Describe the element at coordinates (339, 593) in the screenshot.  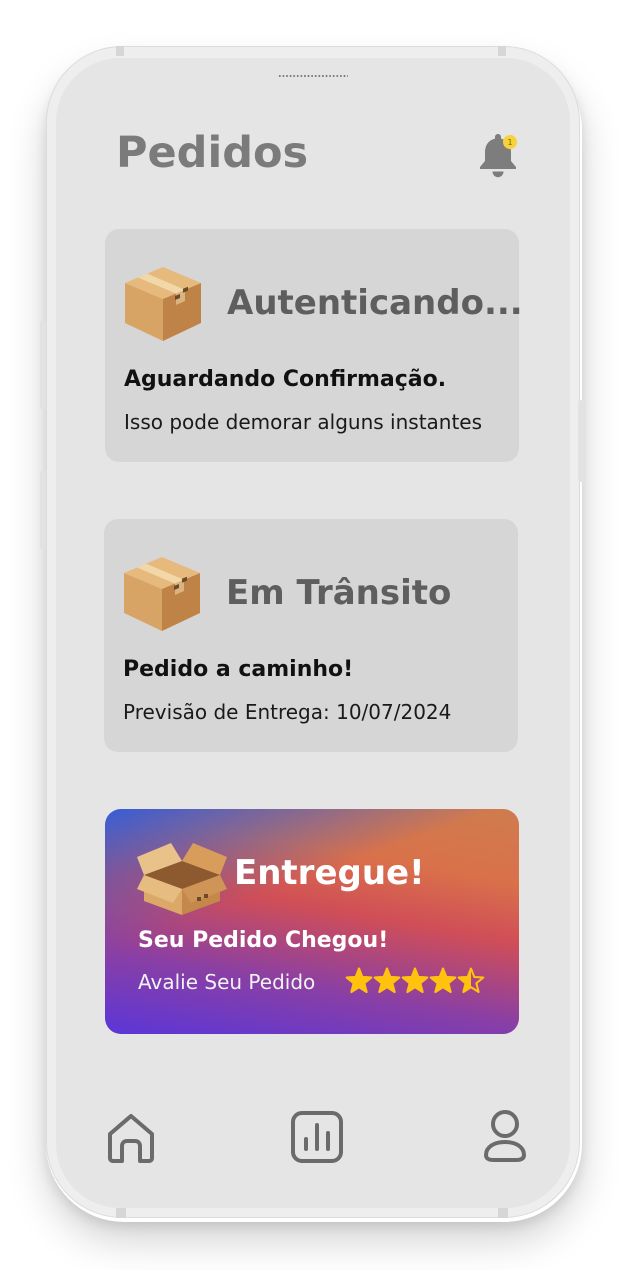
I see `order-status: Em Trânsito` at that location.